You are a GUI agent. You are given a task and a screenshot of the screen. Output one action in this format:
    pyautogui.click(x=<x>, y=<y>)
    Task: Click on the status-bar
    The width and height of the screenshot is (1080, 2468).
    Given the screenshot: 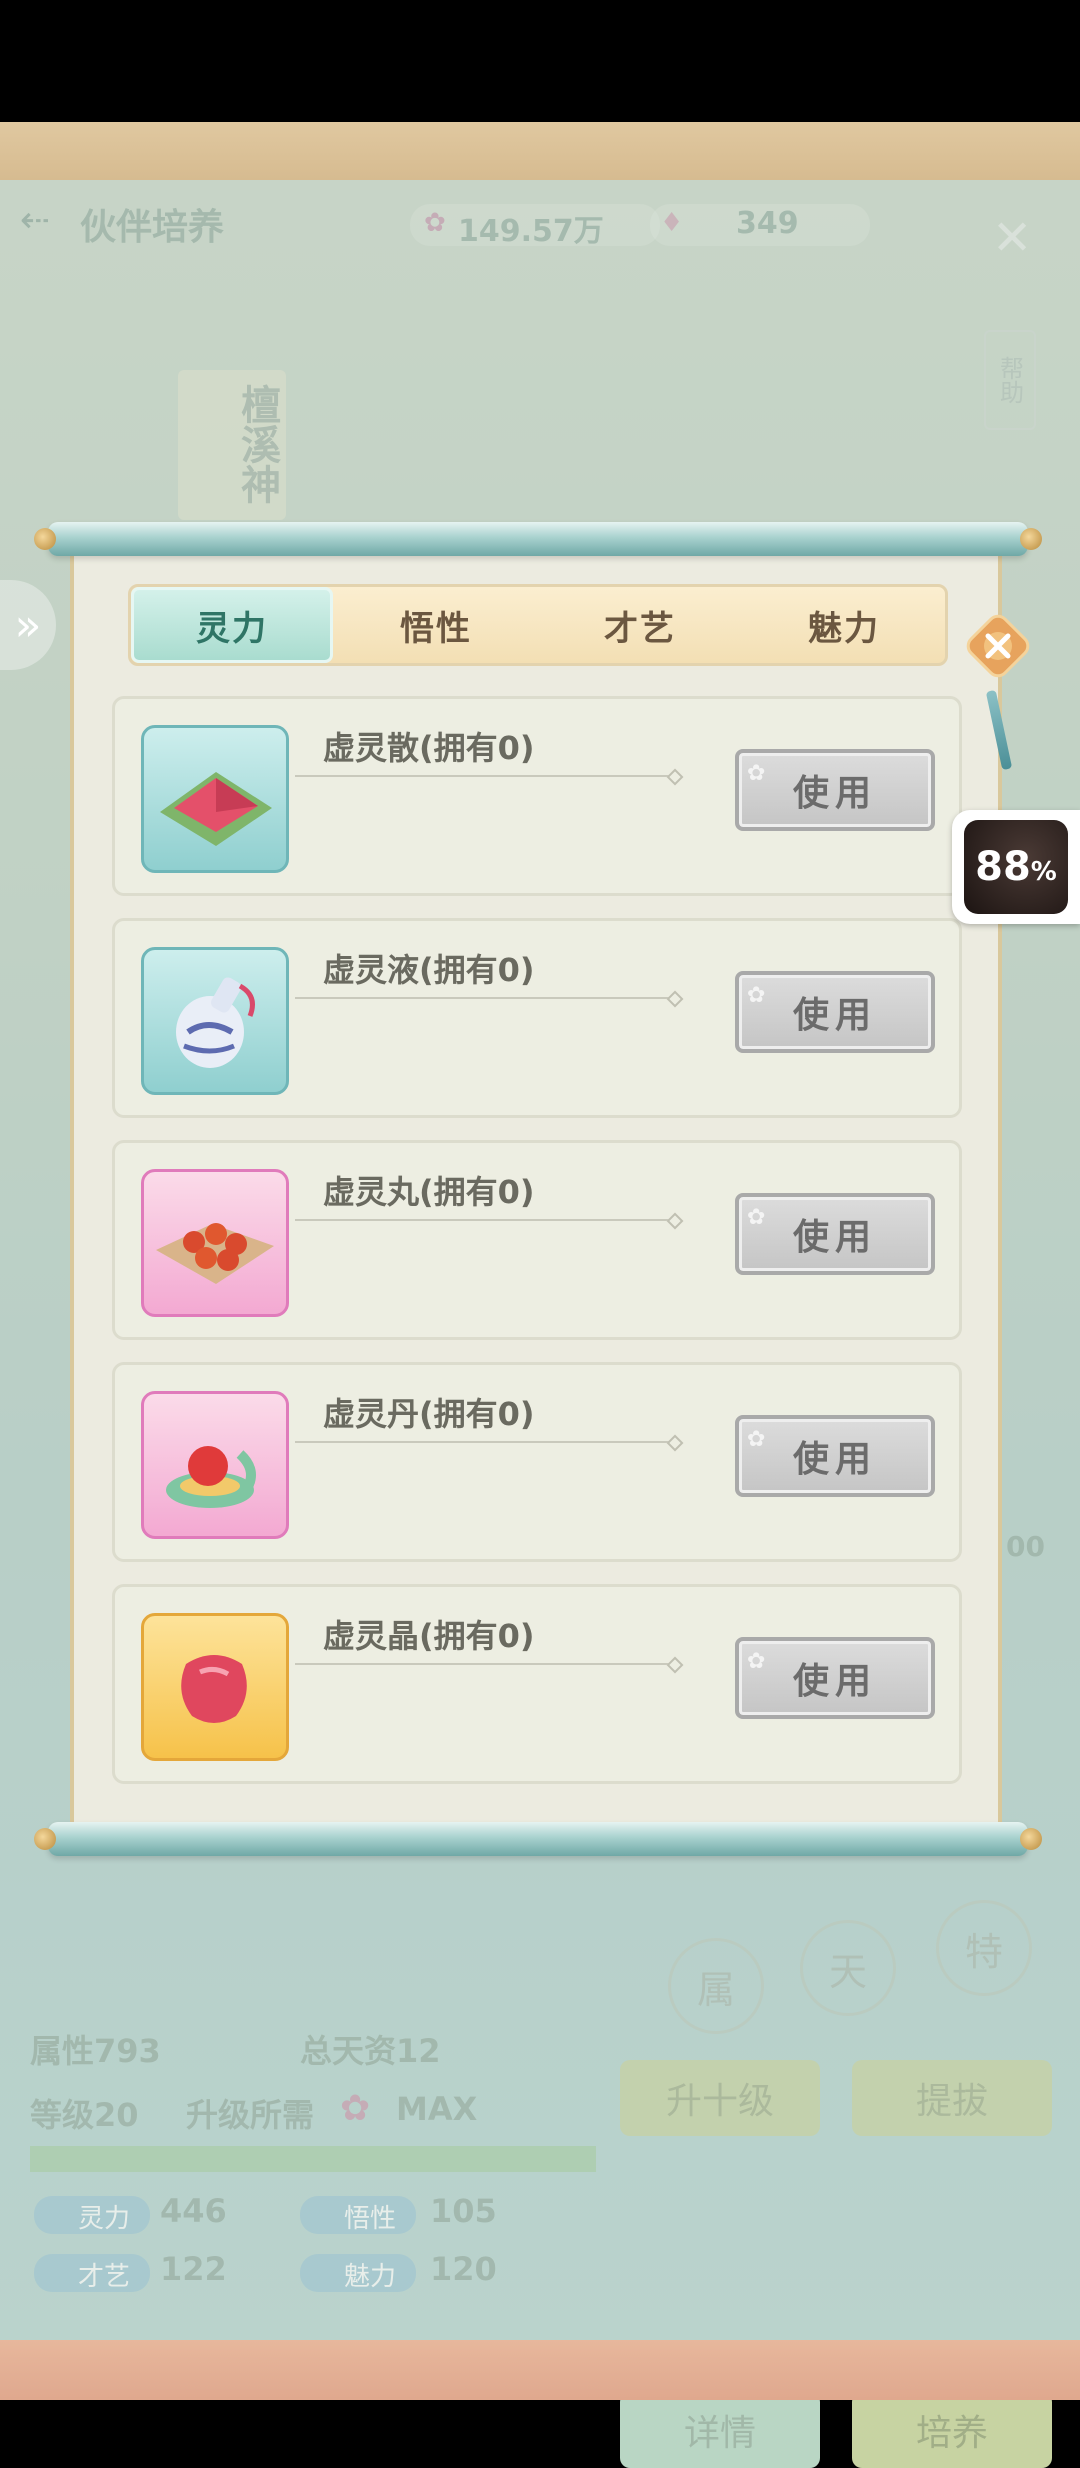 What is the action you would take?
    pyautogui.click(x=540, y=61)
    